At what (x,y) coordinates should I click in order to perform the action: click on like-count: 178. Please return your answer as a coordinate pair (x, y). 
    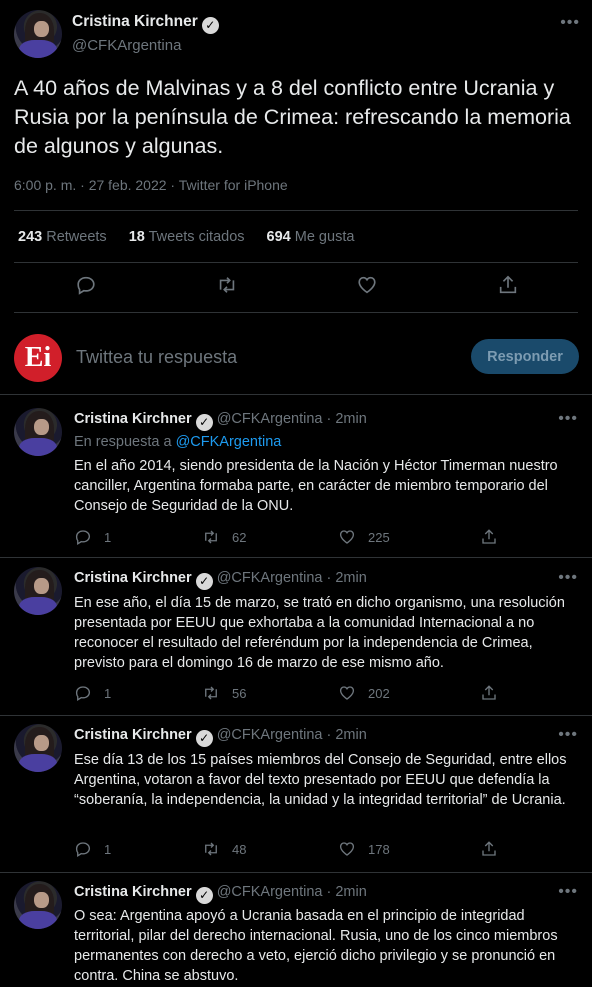
    Looking at the image, I should click on (379, 849).